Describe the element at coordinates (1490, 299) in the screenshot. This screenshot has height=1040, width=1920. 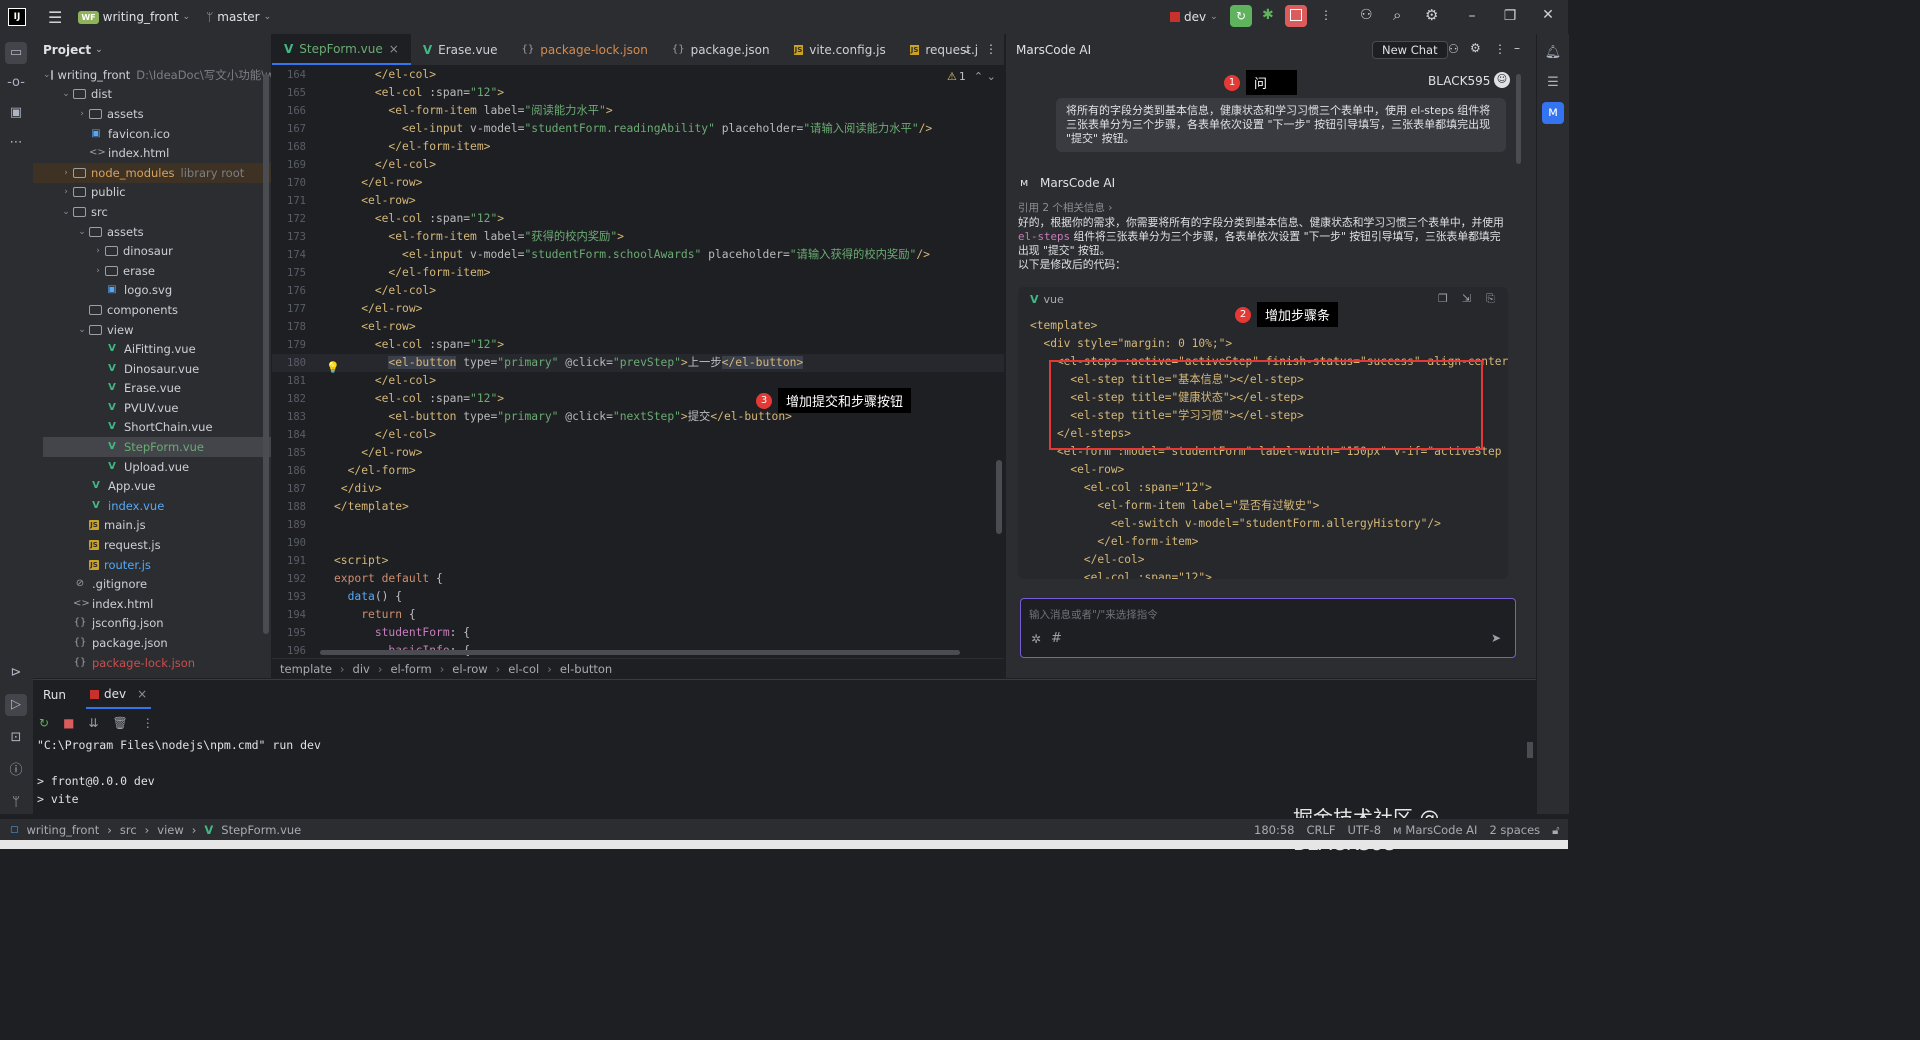
I see `new-file-icon: ⎘` at that location.